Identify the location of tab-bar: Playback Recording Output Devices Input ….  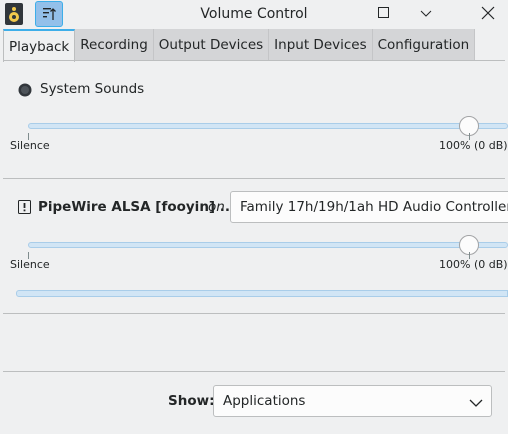
(239, 45).